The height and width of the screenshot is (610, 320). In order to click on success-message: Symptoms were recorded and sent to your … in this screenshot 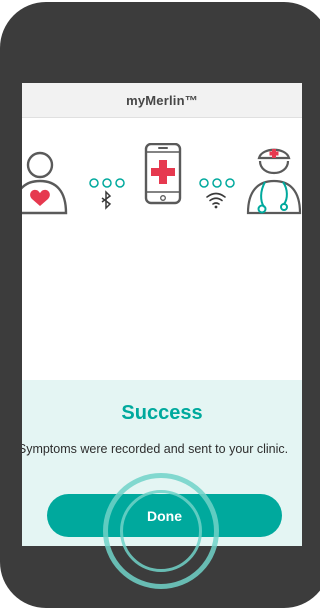, I will do `click(155, 449)`.